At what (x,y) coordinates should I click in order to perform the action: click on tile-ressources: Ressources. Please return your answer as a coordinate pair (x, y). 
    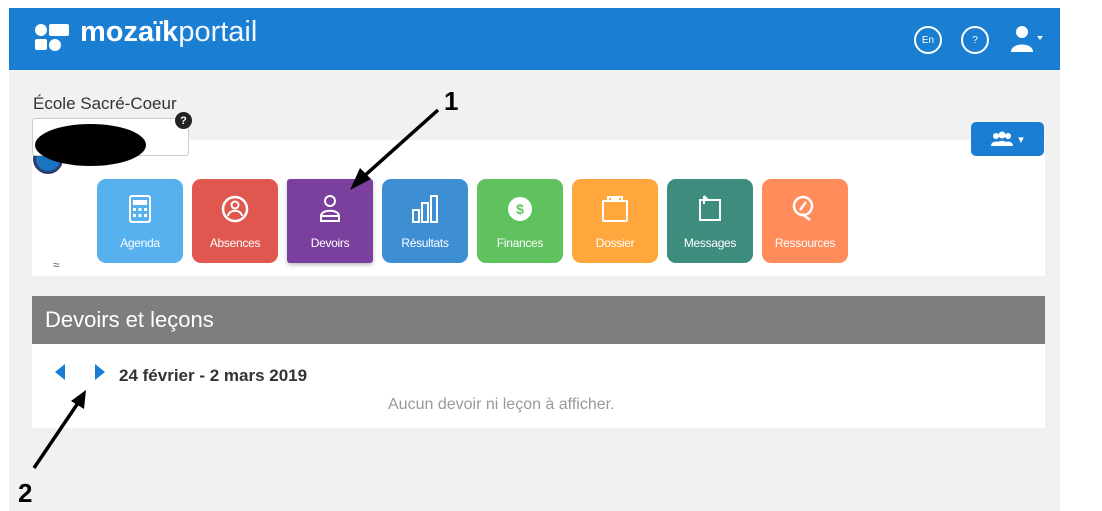
    Looking at the image, I should click on (805, 221).